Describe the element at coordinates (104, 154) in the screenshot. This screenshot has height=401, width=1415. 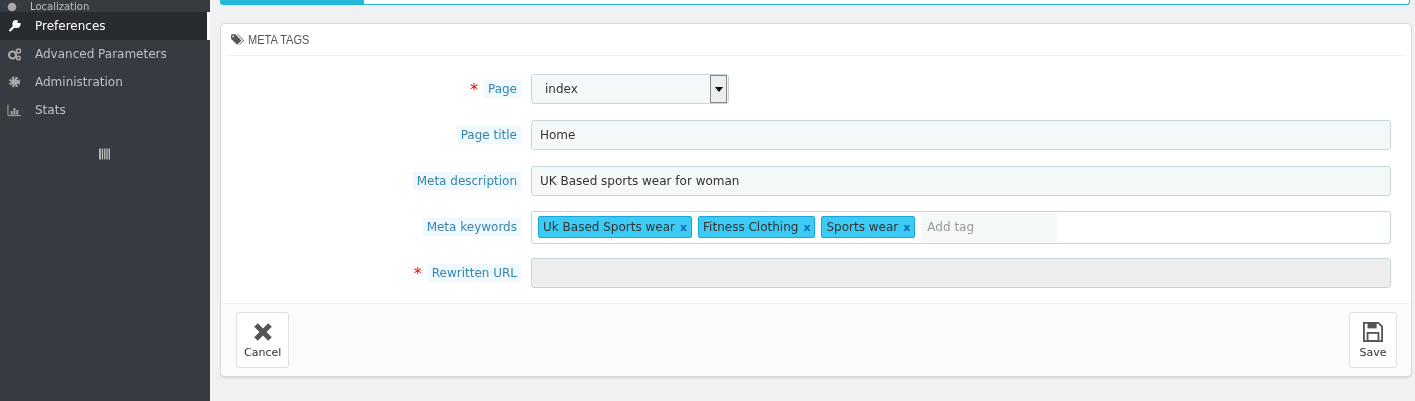
I see `collapse-icon` at that location.